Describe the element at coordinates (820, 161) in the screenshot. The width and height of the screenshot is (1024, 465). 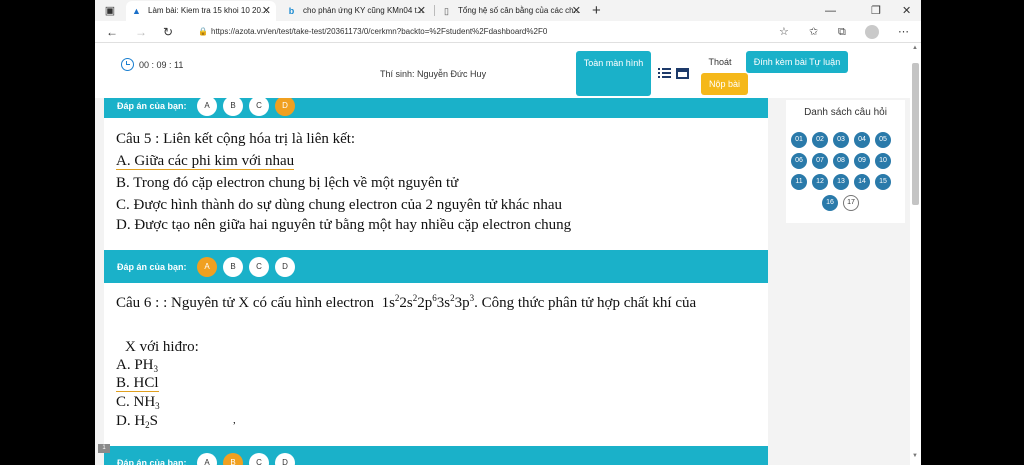
I see `question-number-07: 07` at that location.